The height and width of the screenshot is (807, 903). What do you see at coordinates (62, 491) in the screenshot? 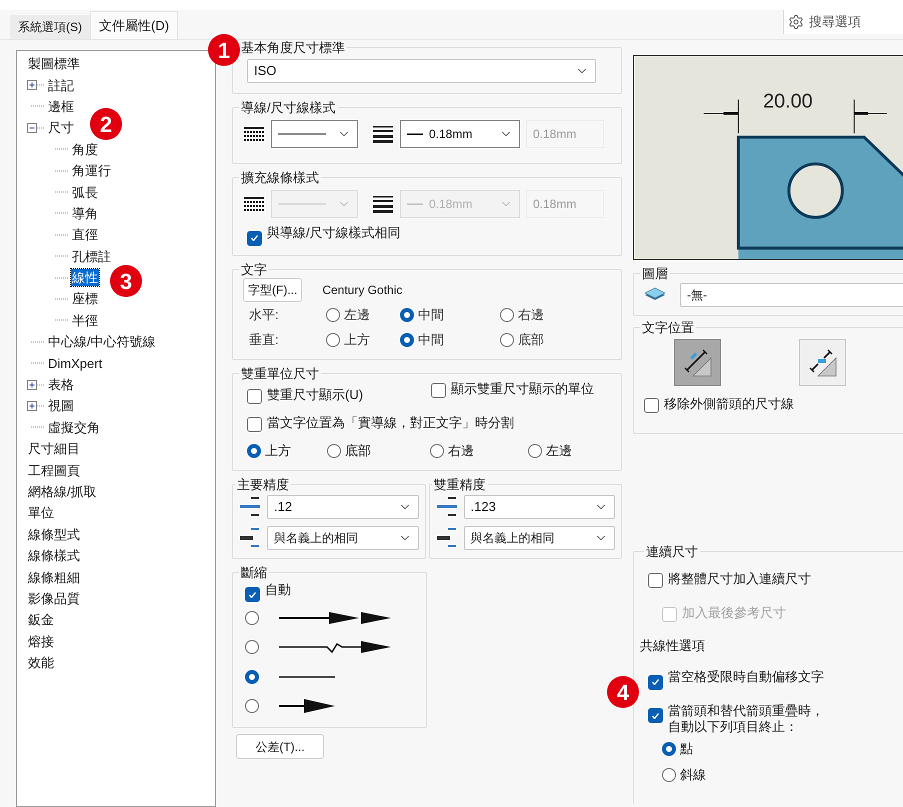
I see `tree-item: 網格線/抓取` at bounding box center [62, 491].